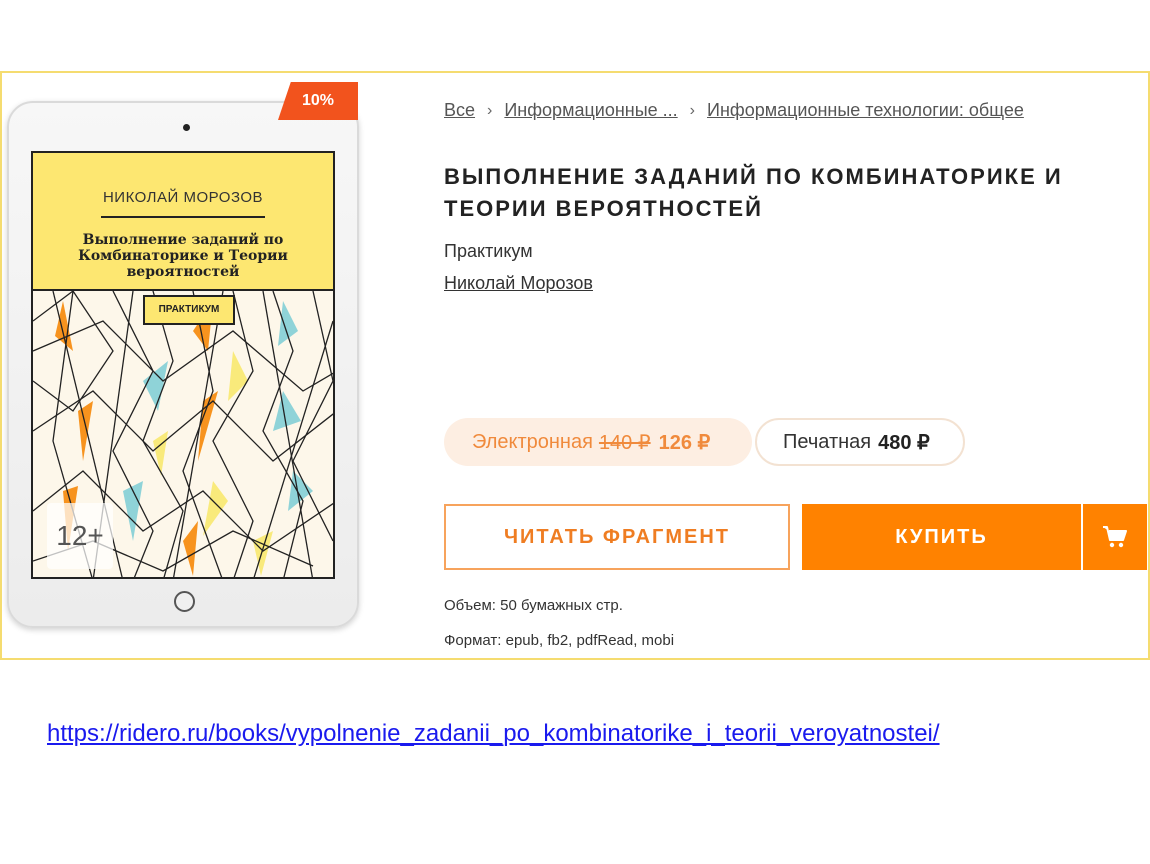  Describe the element at coordinates (941, 537) in the screenshot. I see `buy-button: КУПИТЬ` at that location.